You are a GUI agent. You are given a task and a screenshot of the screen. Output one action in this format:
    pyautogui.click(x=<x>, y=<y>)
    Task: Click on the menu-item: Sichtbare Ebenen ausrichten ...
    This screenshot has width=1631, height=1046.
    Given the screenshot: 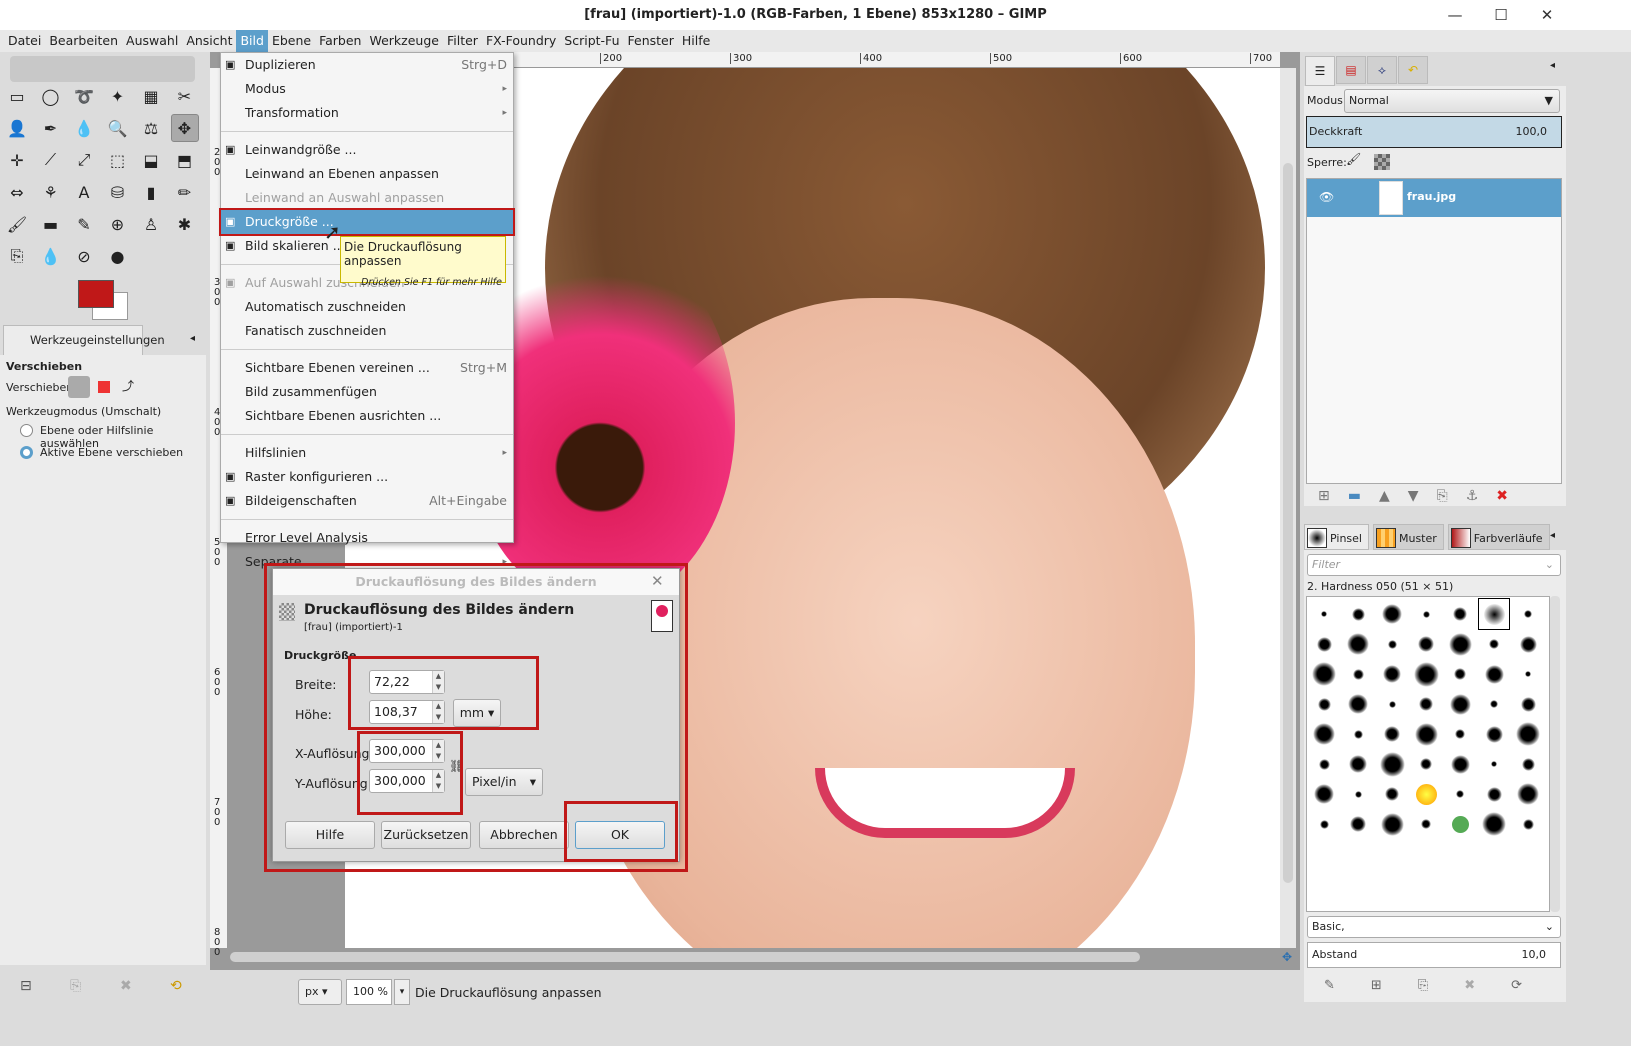 What is the action you would take?
    pyautogui.click(x=367, y=416)
    